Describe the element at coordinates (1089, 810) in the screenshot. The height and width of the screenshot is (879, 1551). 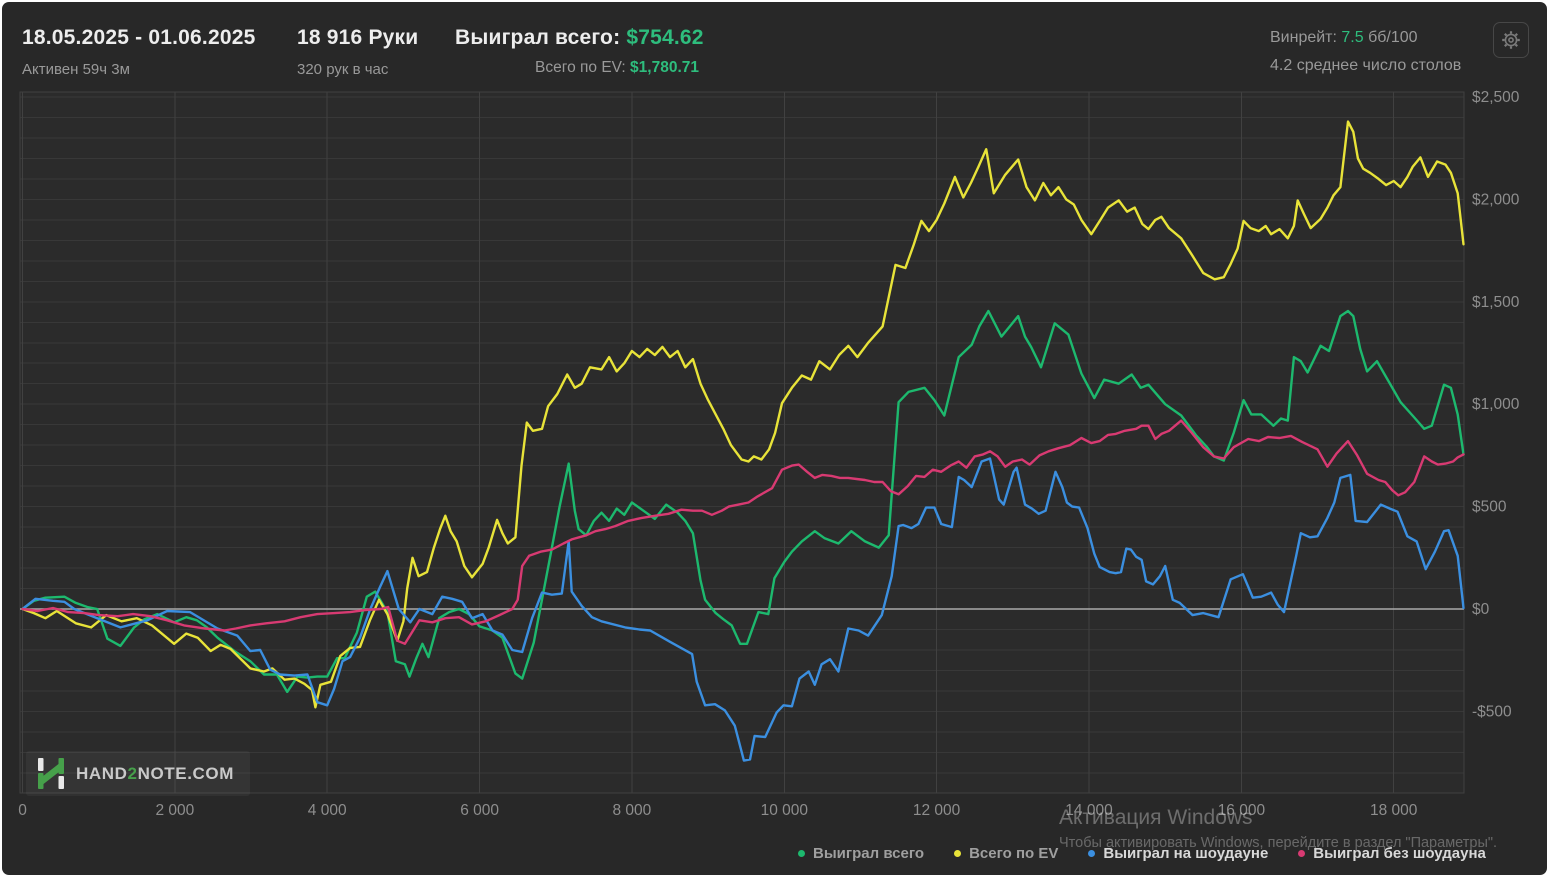
I see `svg-text: 14 000` at that location.